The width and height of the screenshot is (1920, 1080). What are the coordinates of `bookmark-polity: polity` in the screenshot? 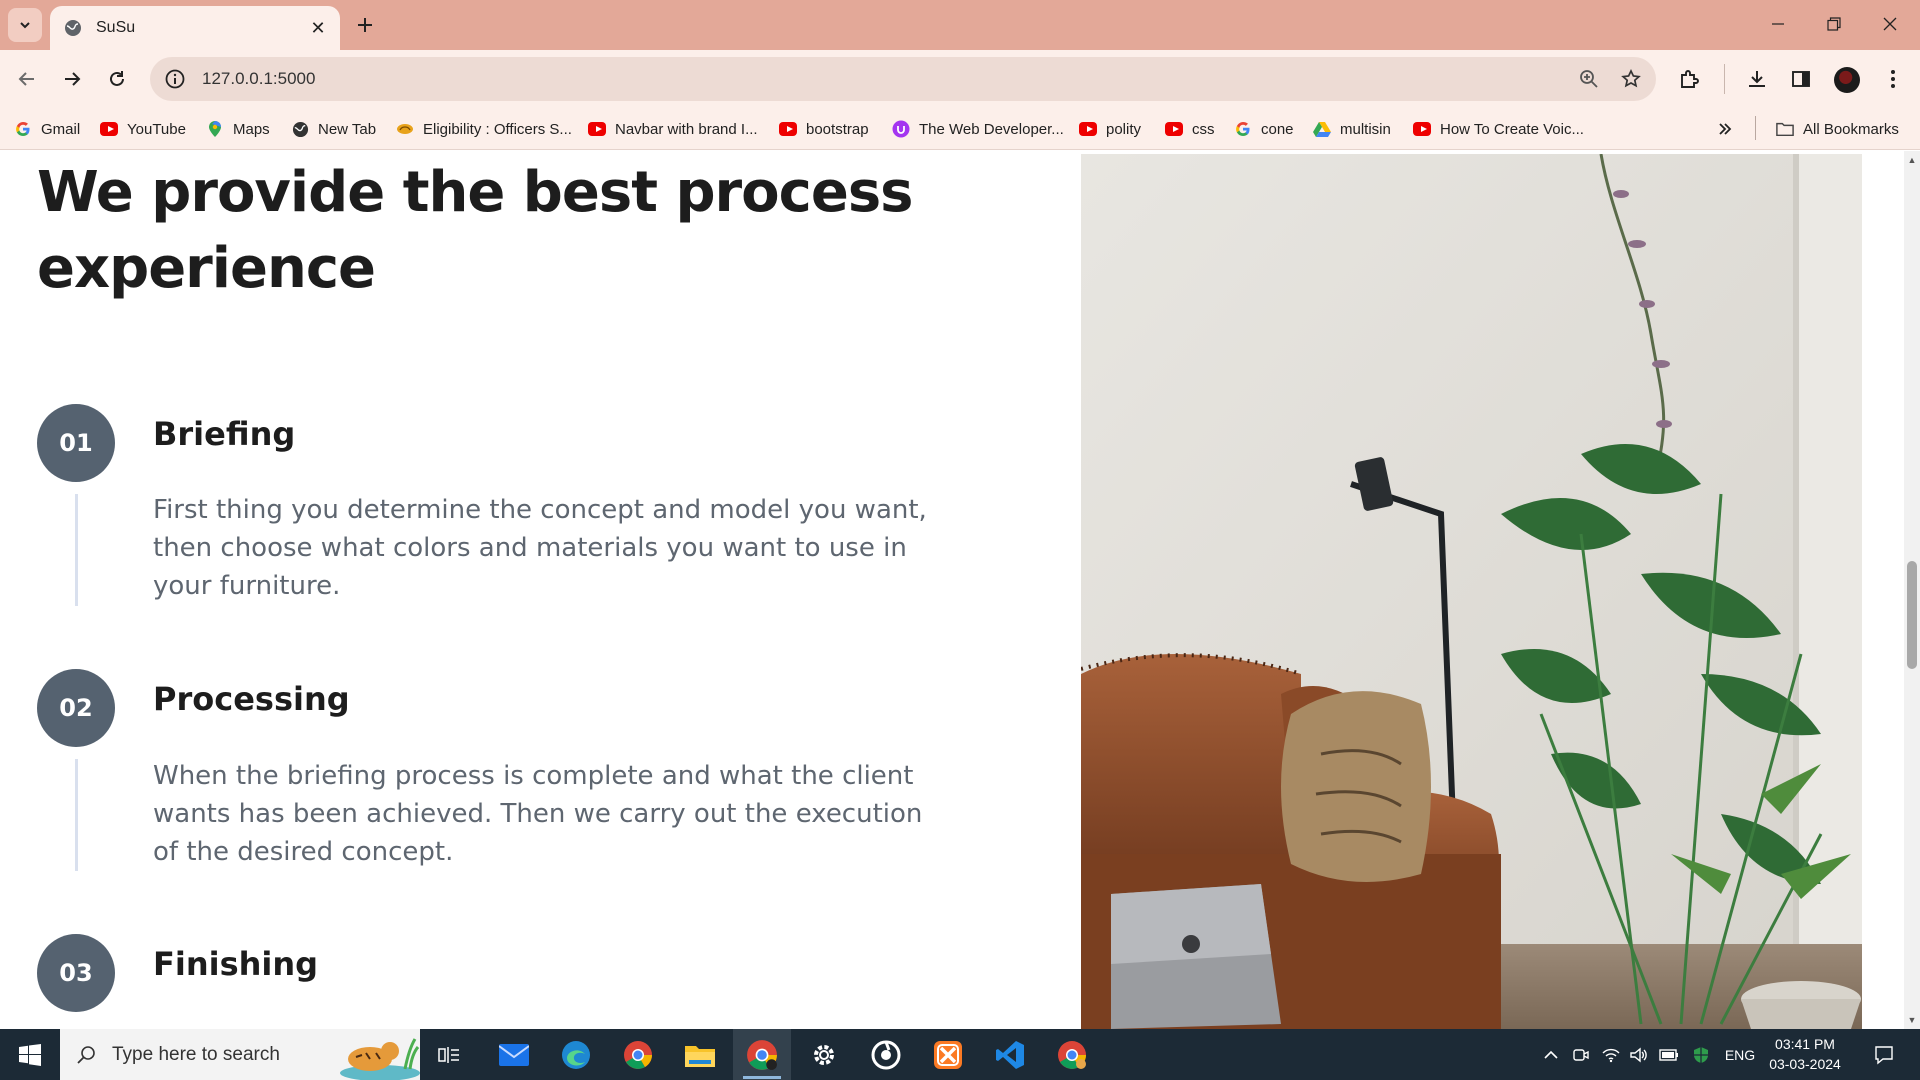 It's located at (1110, 129).